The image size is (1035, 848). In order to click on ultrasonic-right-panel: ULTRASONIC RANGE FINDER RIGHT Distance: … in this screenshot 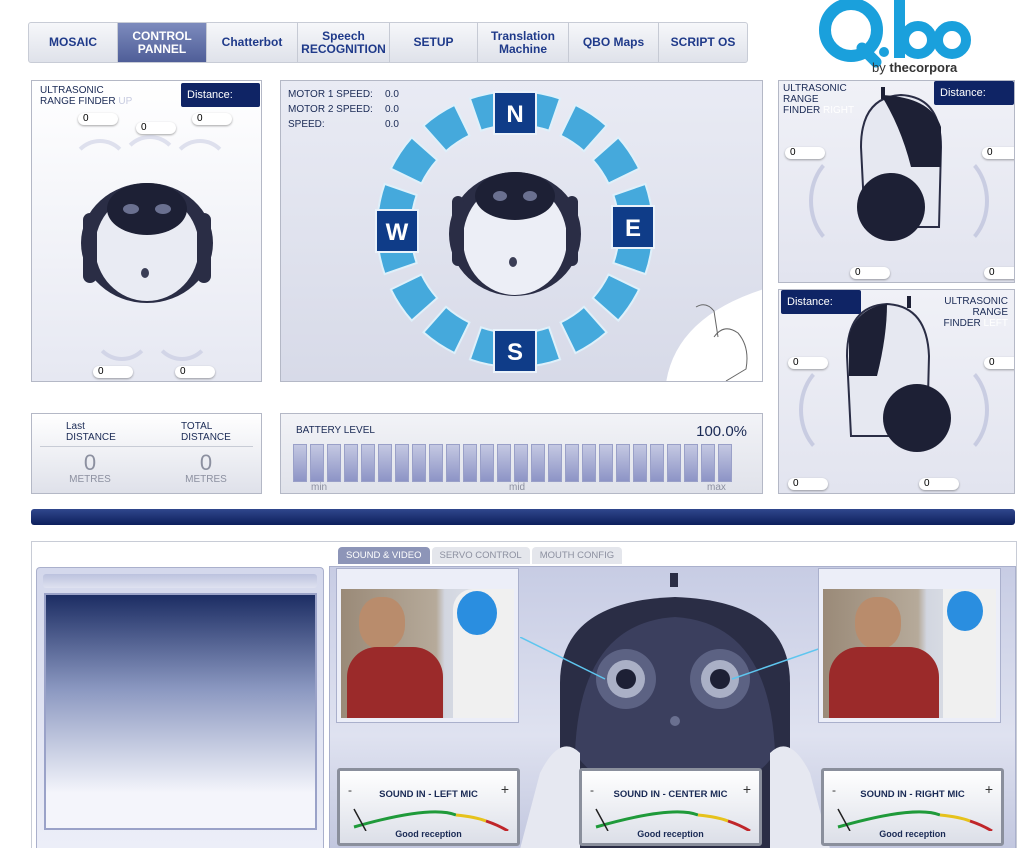, I will do `click(896, 181)`.